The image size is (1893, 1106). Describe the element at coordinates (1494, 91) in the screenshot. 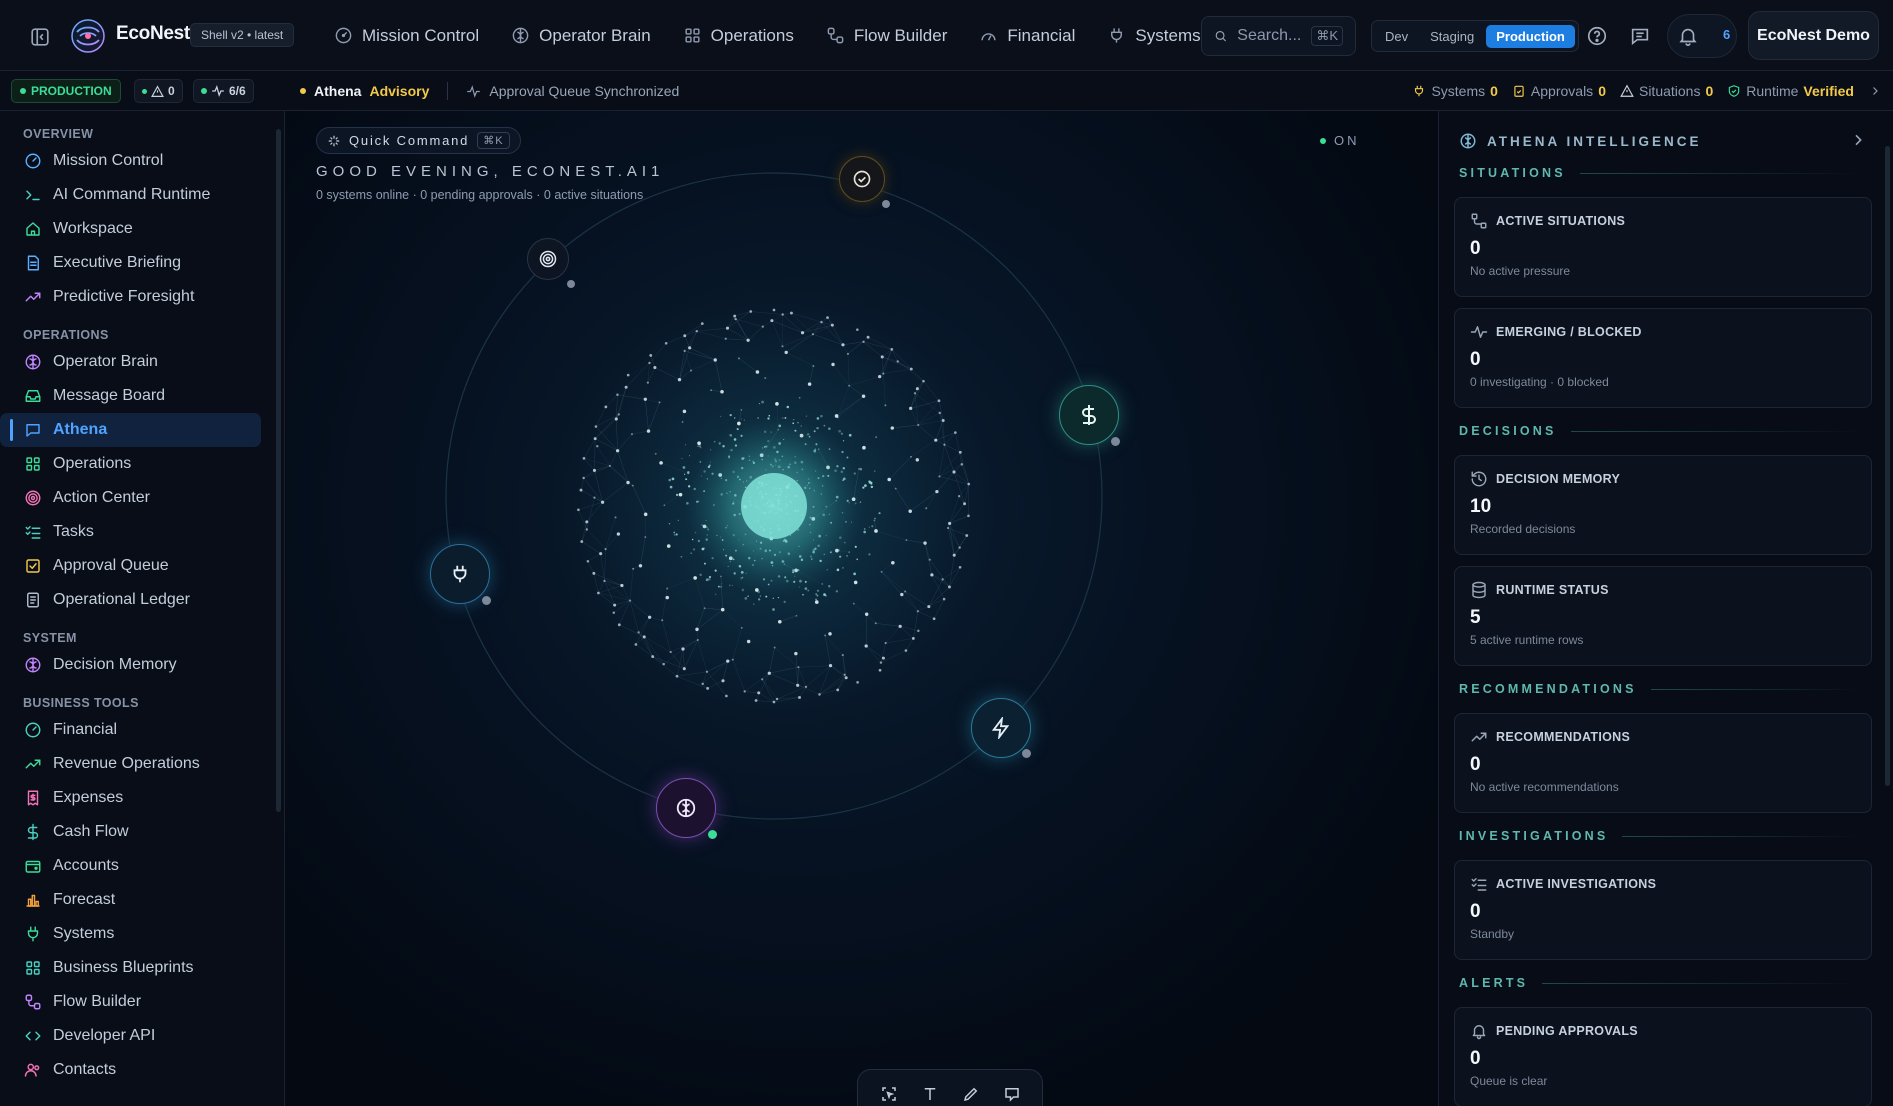

I see `status-value: 0` at that location.